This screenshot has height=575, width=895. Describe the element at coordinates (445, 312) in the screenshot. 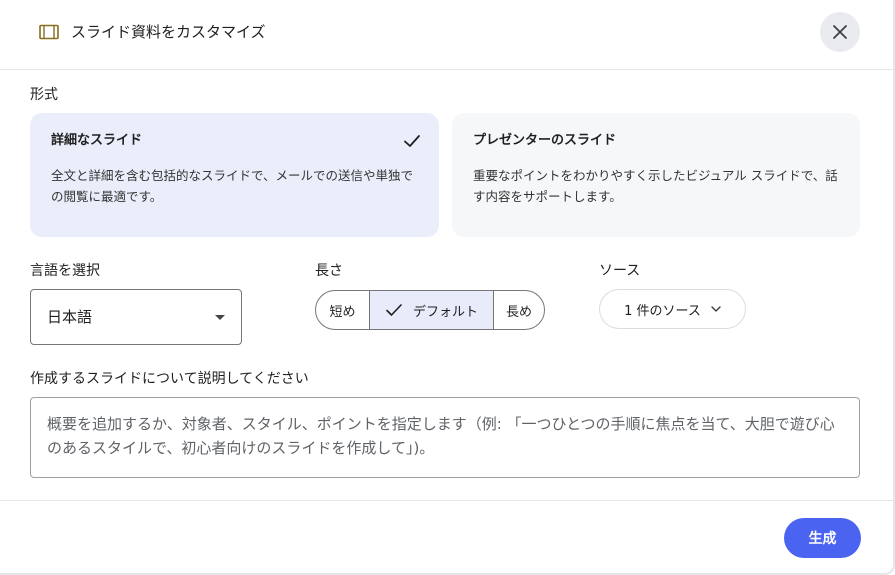

I see `length-option-label: デフォルト` at that location.